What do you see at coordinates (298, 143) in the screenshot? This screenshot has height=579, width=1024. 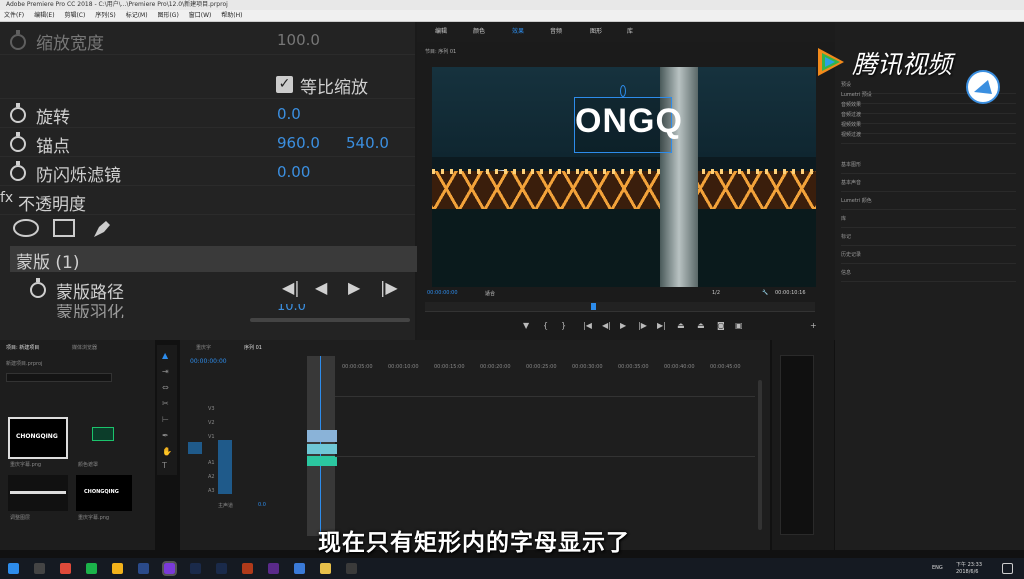 I see `anchor-x-value: 960.0` at bounding box center [298, 143].